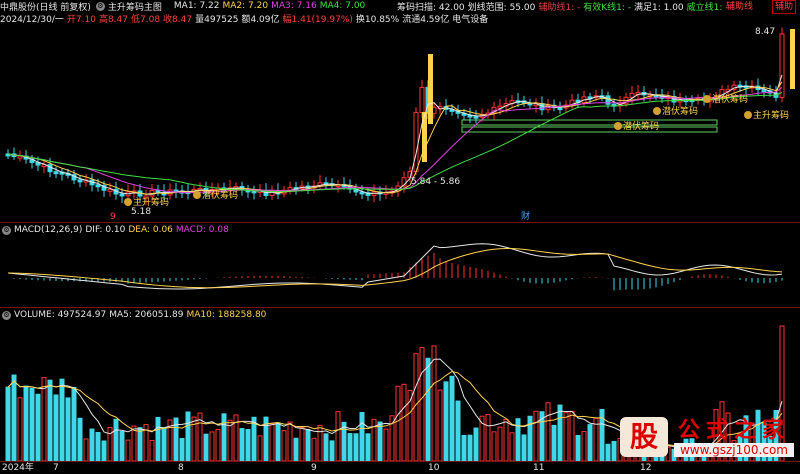 This screenshot has width=800, height=474. I want to click on badge-main-rise-2: 主升筹码, so click(766, 114).